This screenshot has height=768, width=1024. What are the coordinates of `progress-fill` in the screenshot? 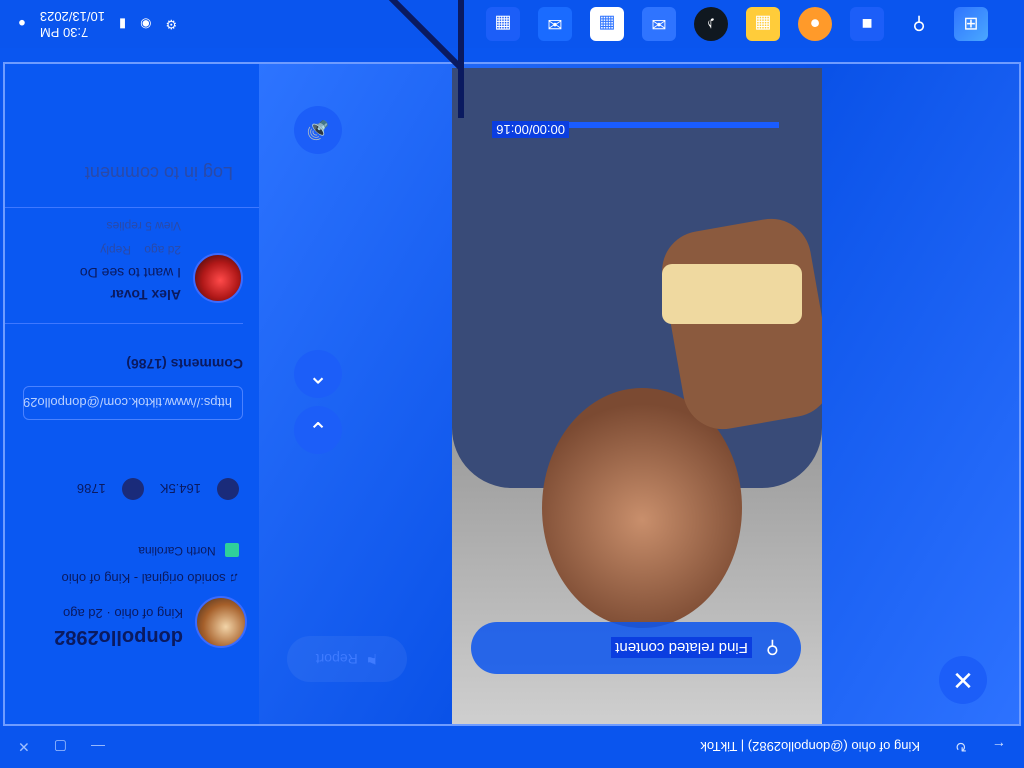 It's located at (674, 125).